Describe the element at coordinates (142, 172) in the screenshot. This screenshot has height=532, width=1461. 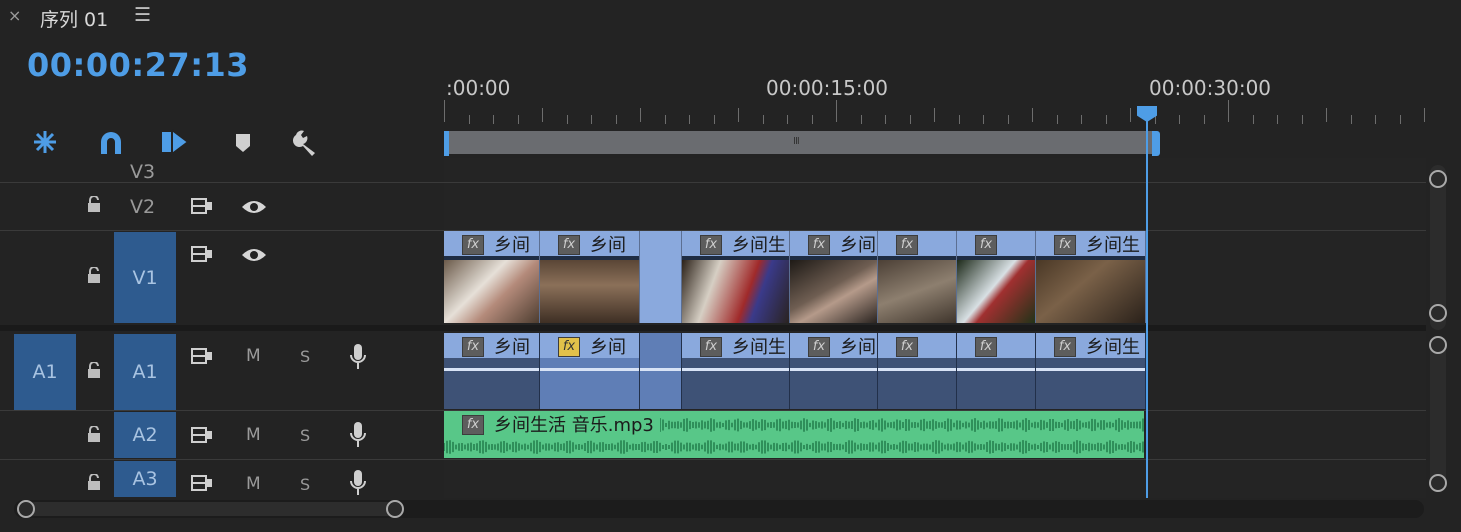
I see `track-label-v3: V3` at that location.